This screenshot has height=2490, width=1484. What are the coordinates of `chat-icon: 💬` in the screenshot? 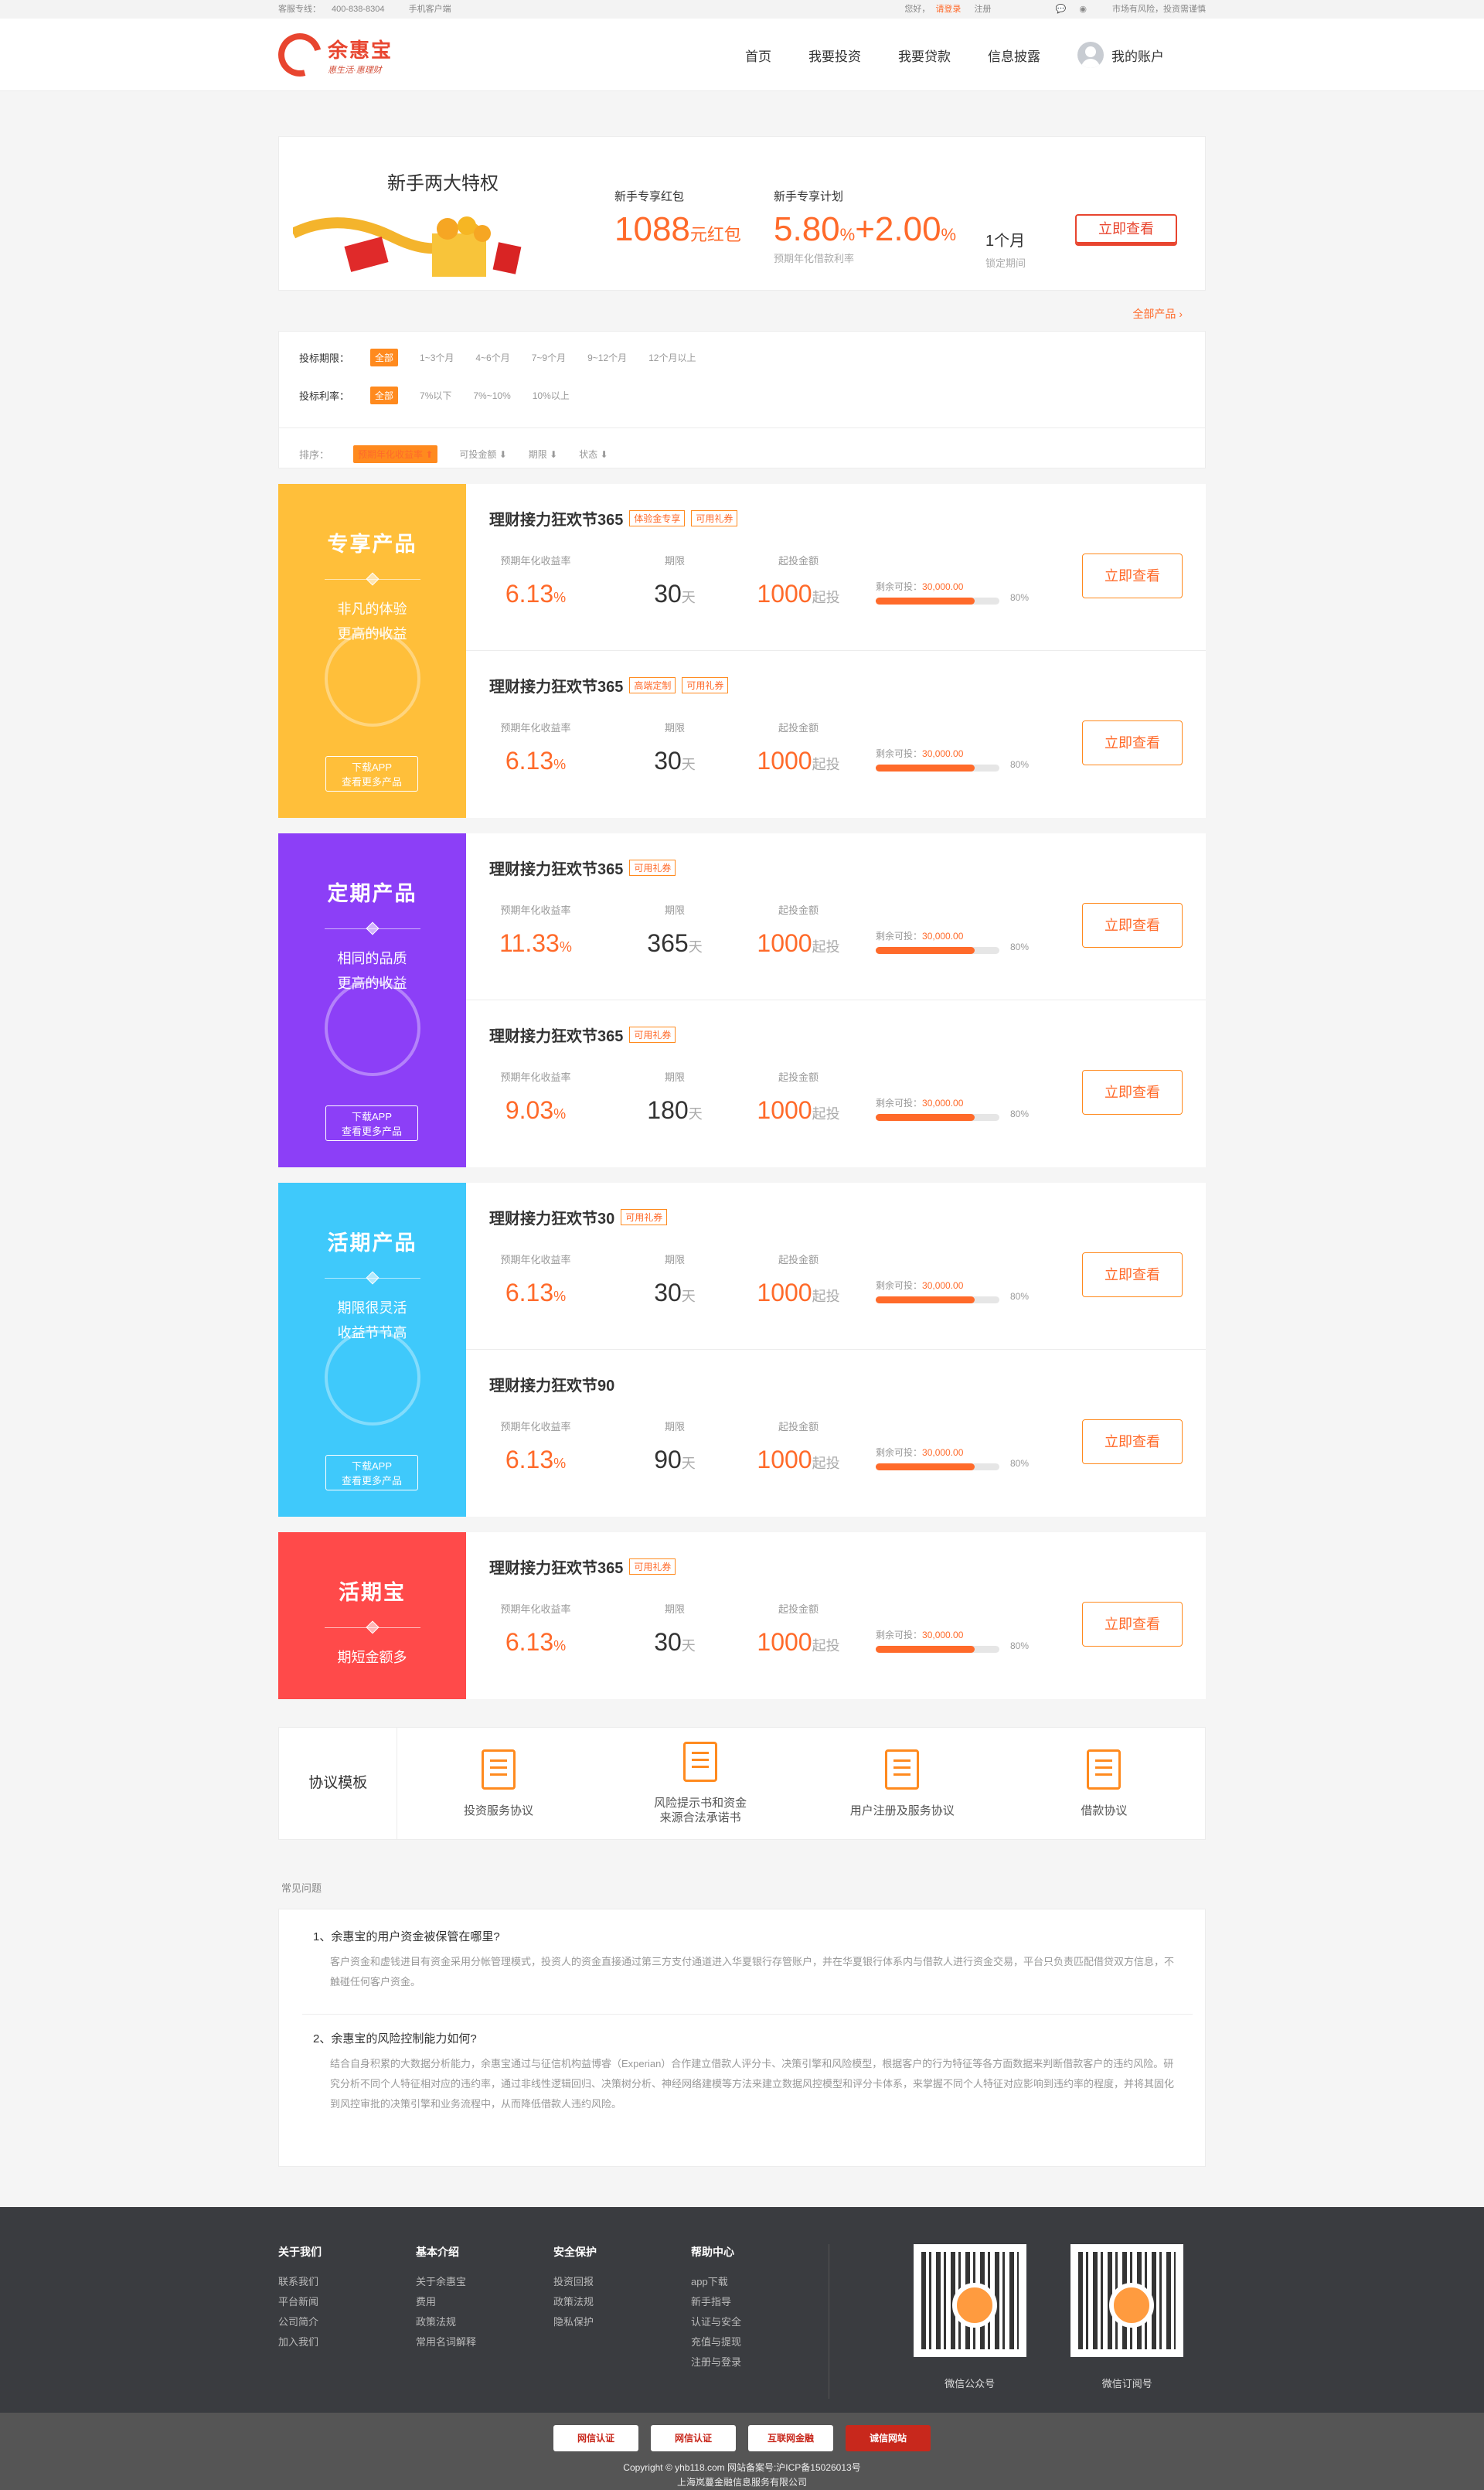 It's located at (1061, 9).